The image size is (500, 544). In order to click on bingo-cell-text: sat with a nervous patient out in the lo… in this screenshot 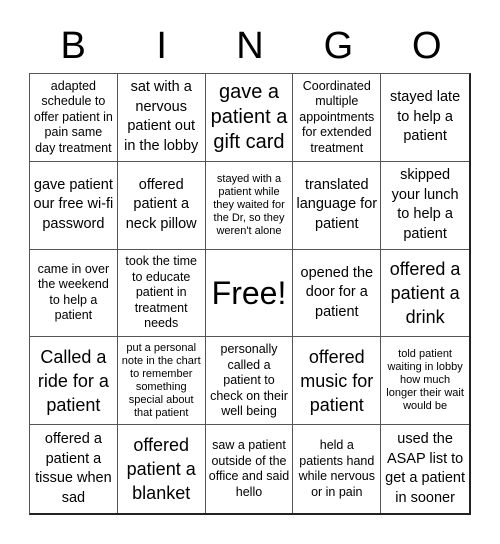, I will do `click(161, 116)`.